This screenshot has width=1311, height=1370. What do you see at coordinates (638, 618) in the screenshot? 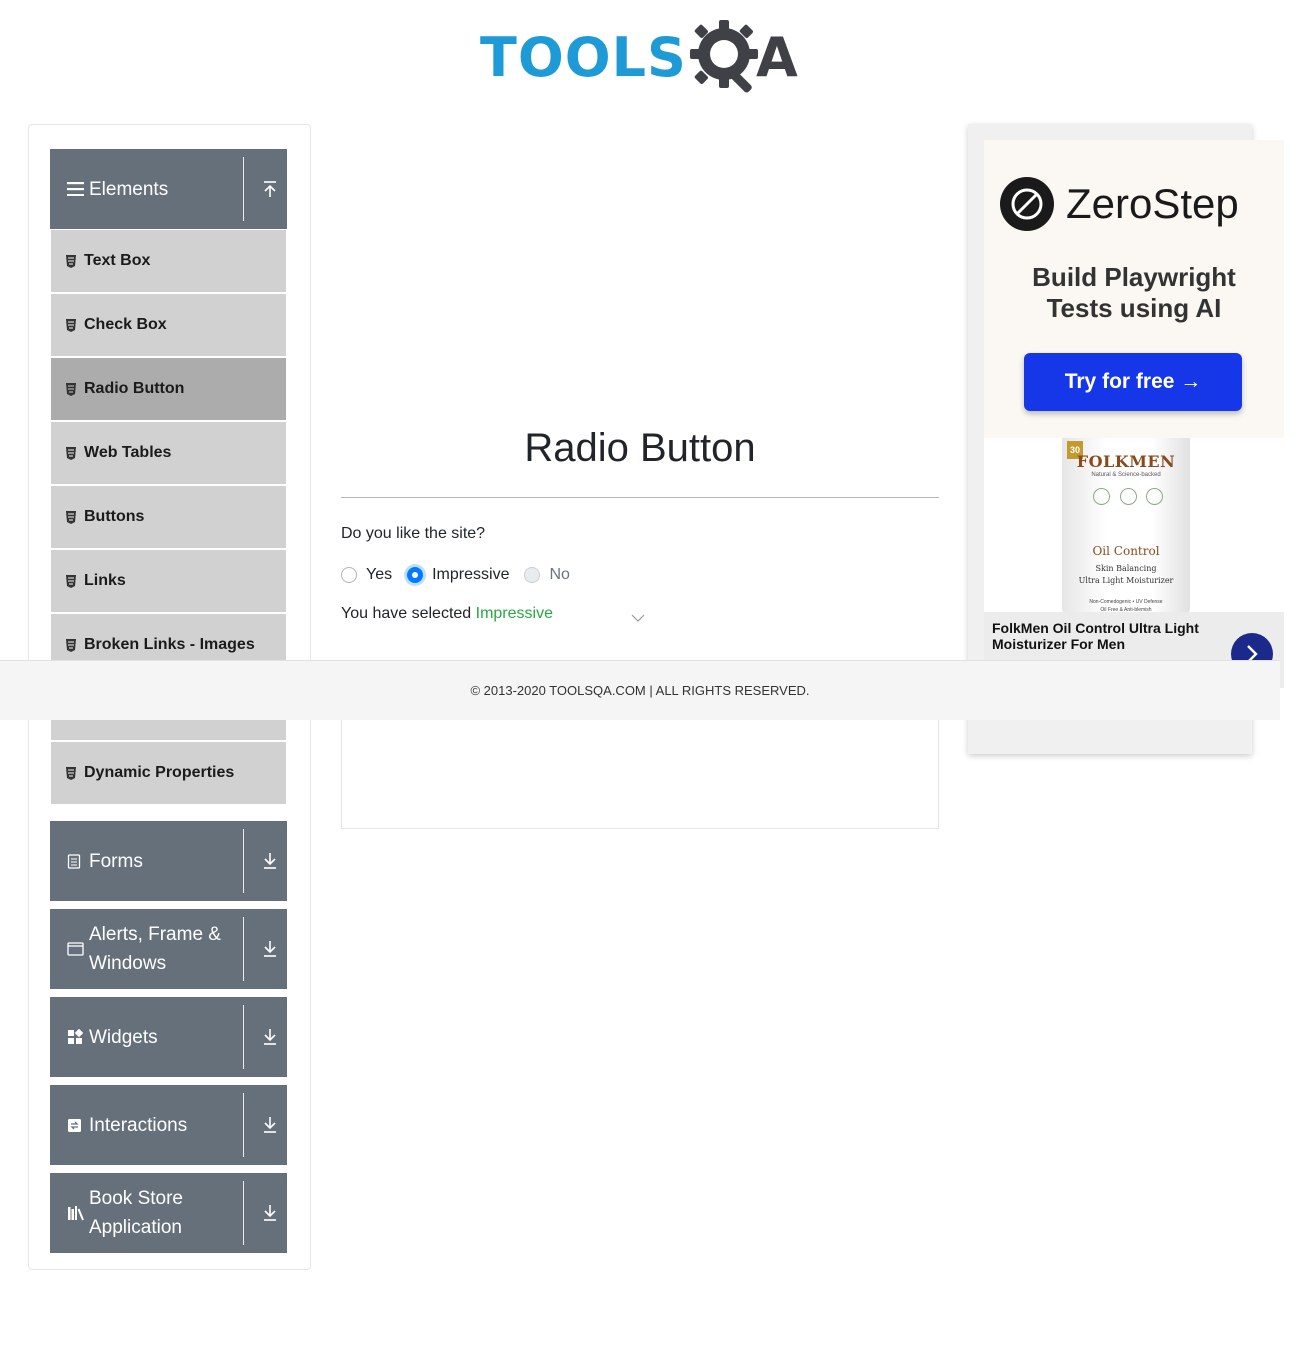
I see `chevron-down-icon` at bounding box center [638, 618].